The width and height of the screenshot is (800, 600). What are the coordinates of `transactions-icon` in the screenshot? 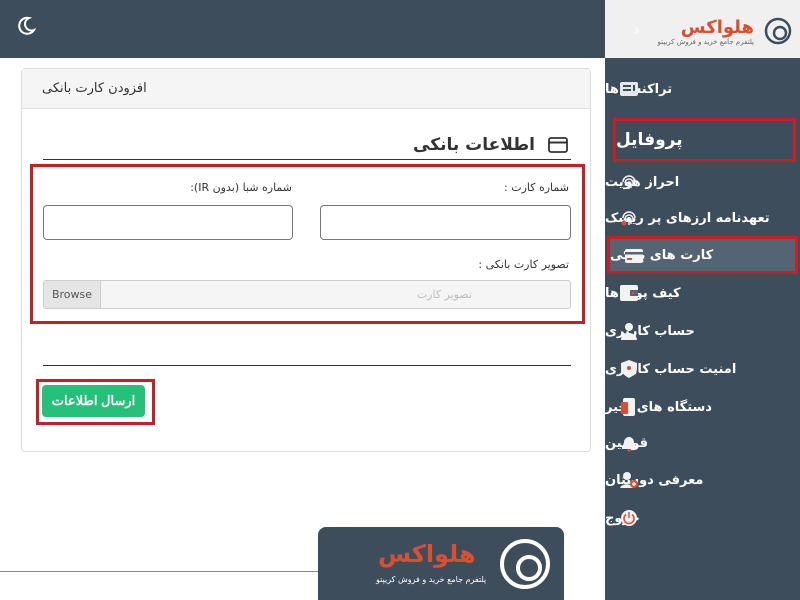 It's located at (629, 89).